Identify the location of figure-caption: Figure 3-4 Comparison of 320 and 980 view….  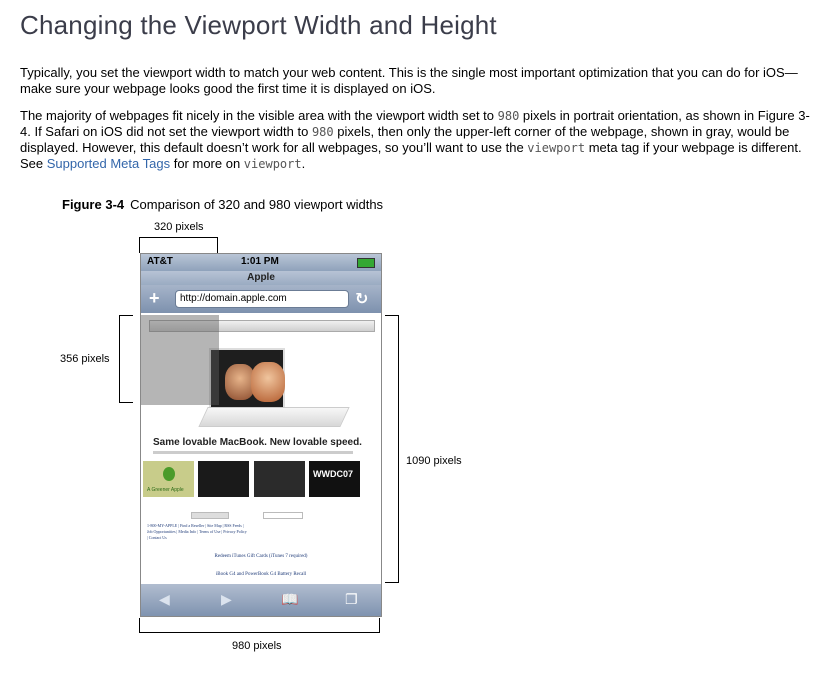
(222, 204).